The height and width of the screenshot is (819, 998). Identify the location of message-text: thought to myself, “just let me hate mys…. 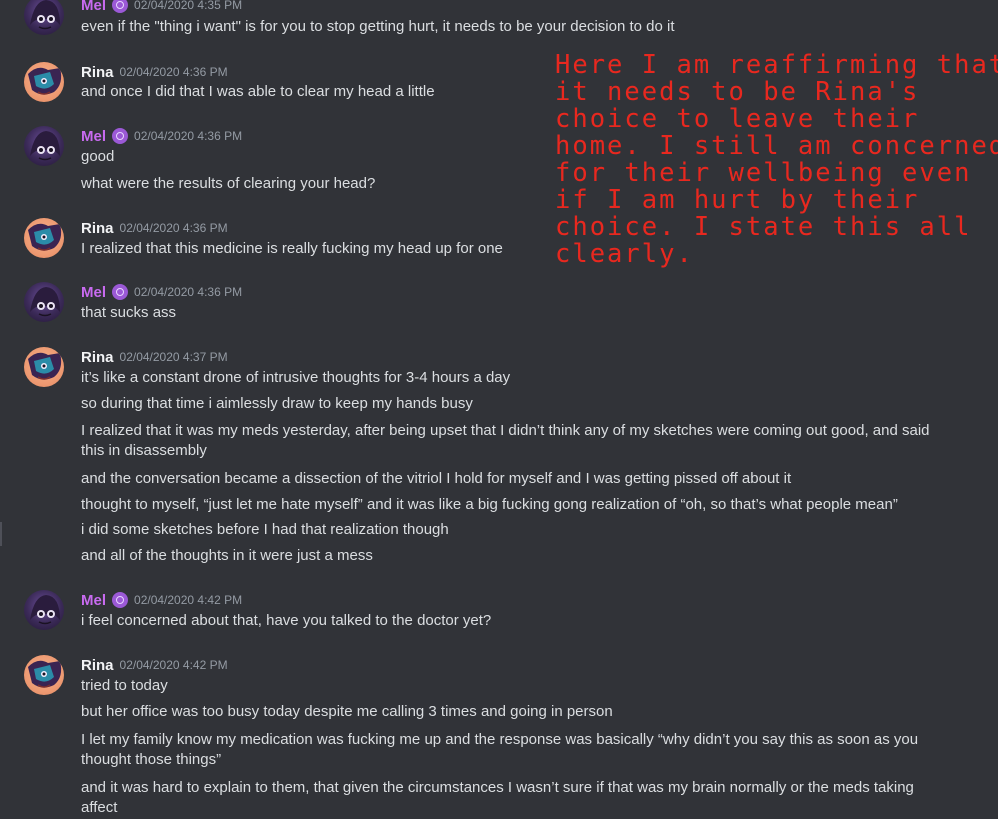
(489, 504).